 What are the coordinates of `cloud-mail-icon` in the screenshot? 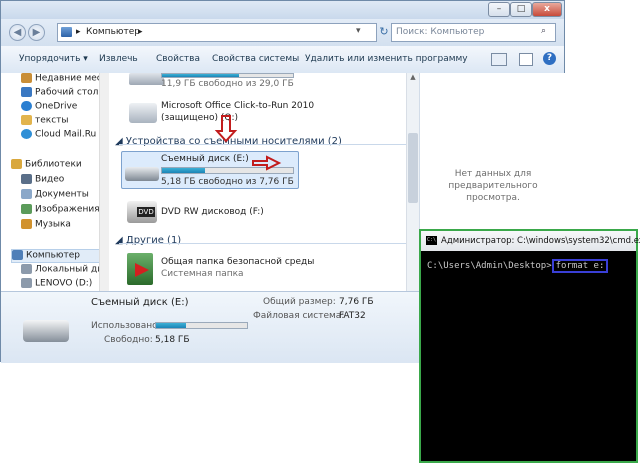 It's located at (26, 134).